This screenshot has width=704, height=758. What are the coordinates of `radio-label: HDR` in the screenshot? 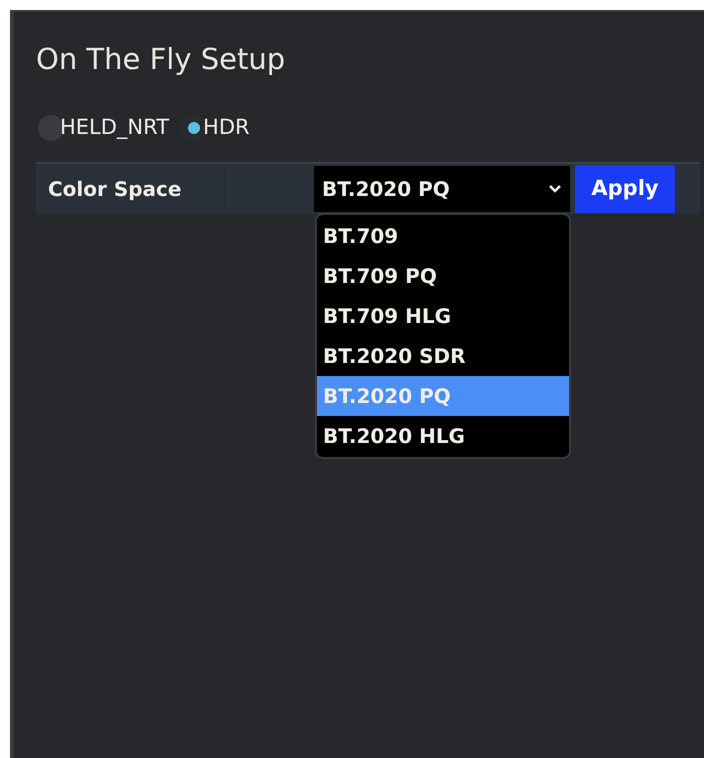 It's located at (226, 127).